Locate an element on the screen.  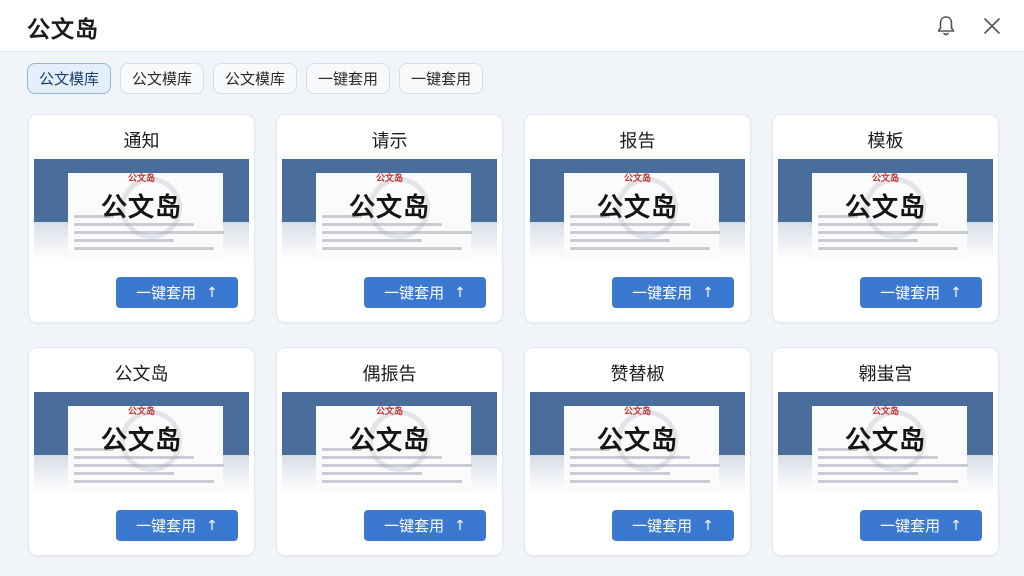
tab-template-library-1: 公文模库 is located at coordinates (69, 78).